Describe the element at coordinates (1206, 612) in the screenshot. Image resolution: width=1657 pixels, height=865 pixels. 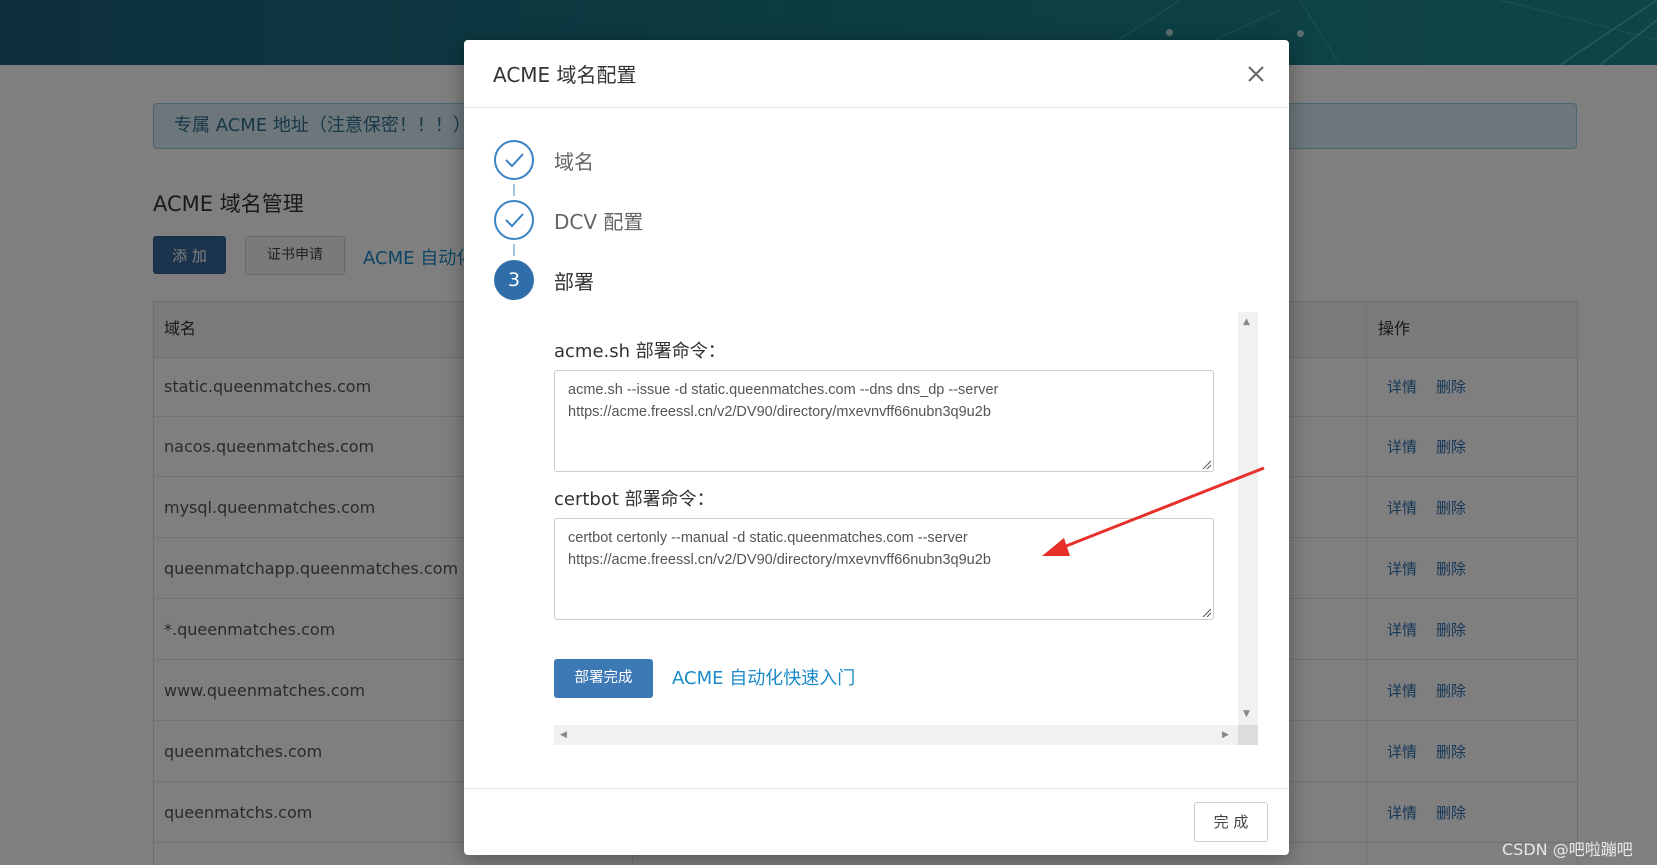
I see `resize-grip-icon` at that location.